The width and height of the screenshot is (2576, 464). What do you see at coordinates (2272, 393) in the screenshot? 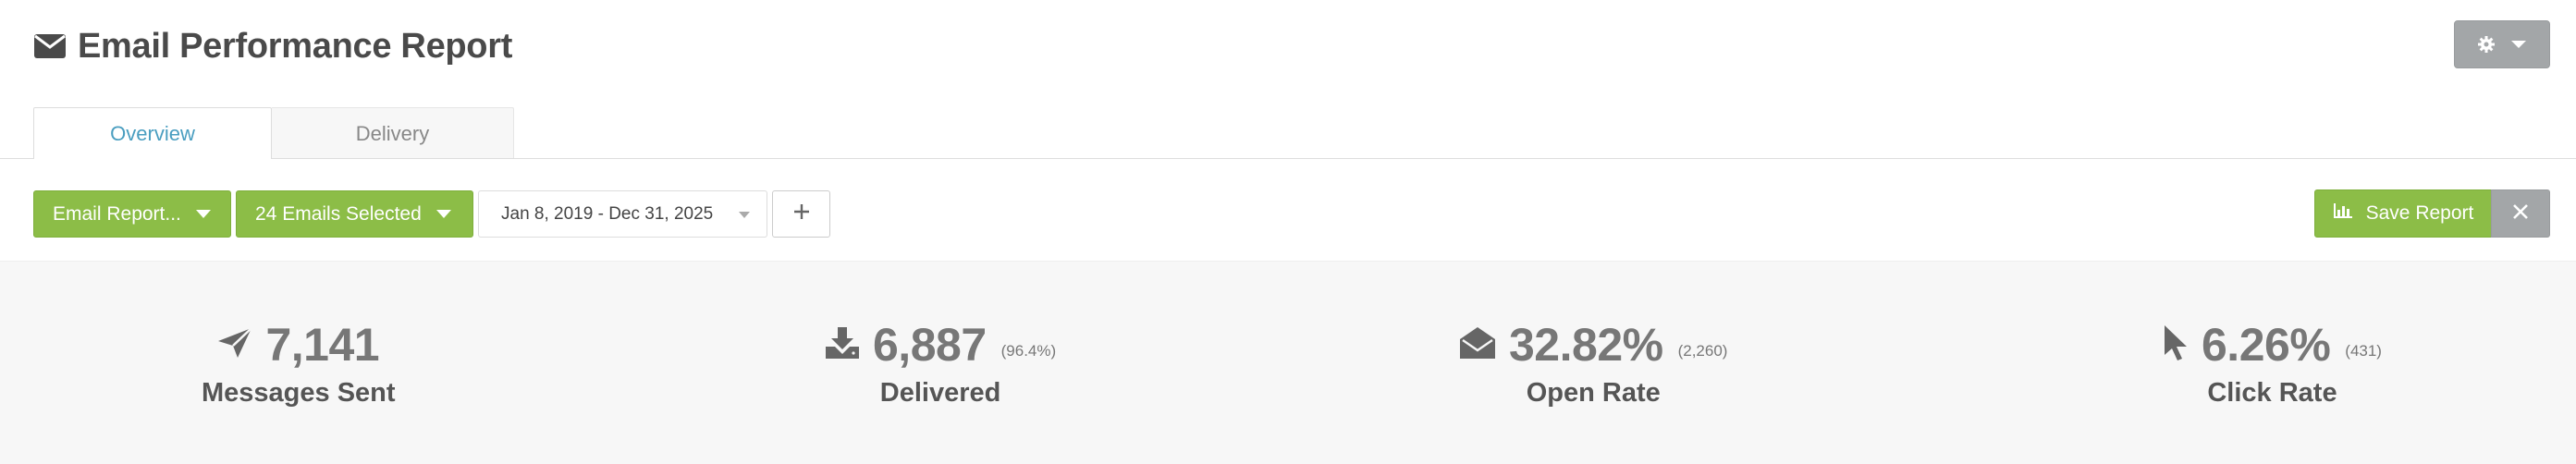
I see `stat-label: Click Rate` at bounding box center [2272, 393].